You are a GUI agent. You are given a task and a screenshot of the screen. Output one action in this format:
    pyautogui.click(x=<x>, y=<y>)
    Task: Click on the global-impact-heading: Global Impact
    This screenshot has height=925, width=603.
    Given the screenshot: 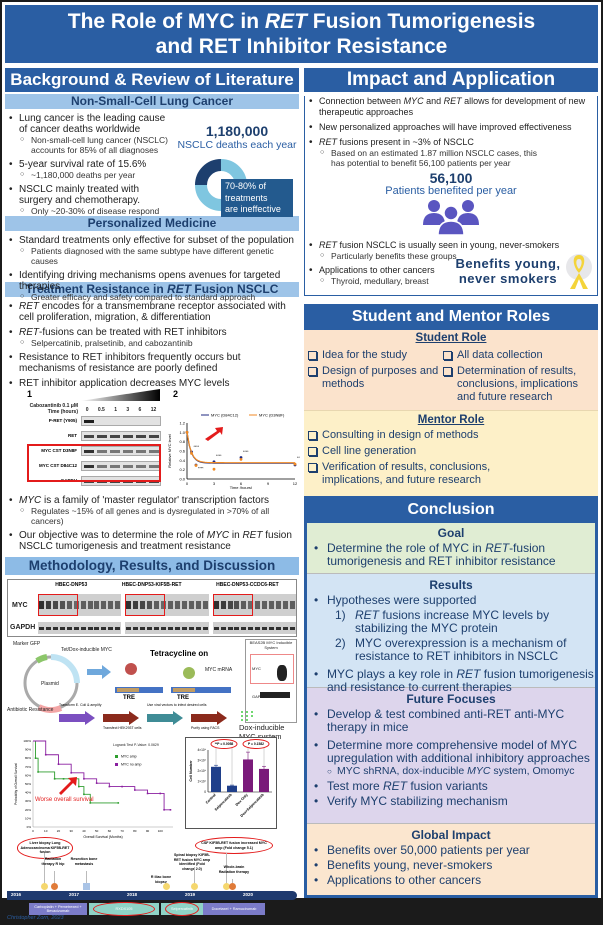 What is the action you would take?
    pyautogui.click(x=451, y=835)
    